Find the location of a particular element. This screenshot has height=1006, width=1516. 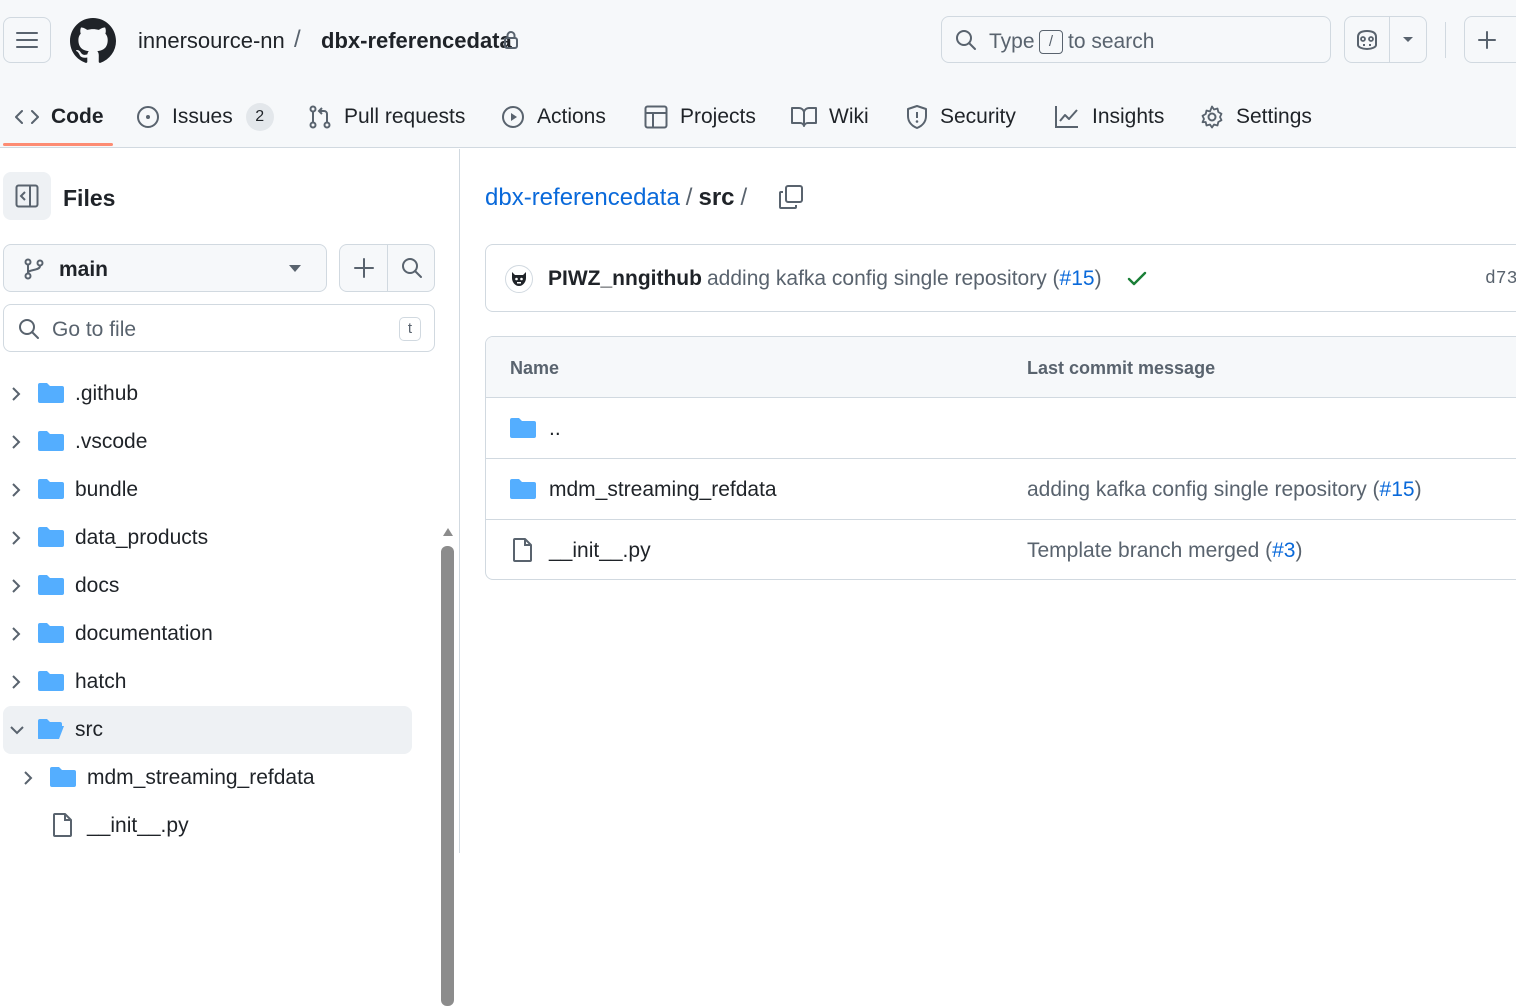

file-icon is located at coordinates (522, 550).